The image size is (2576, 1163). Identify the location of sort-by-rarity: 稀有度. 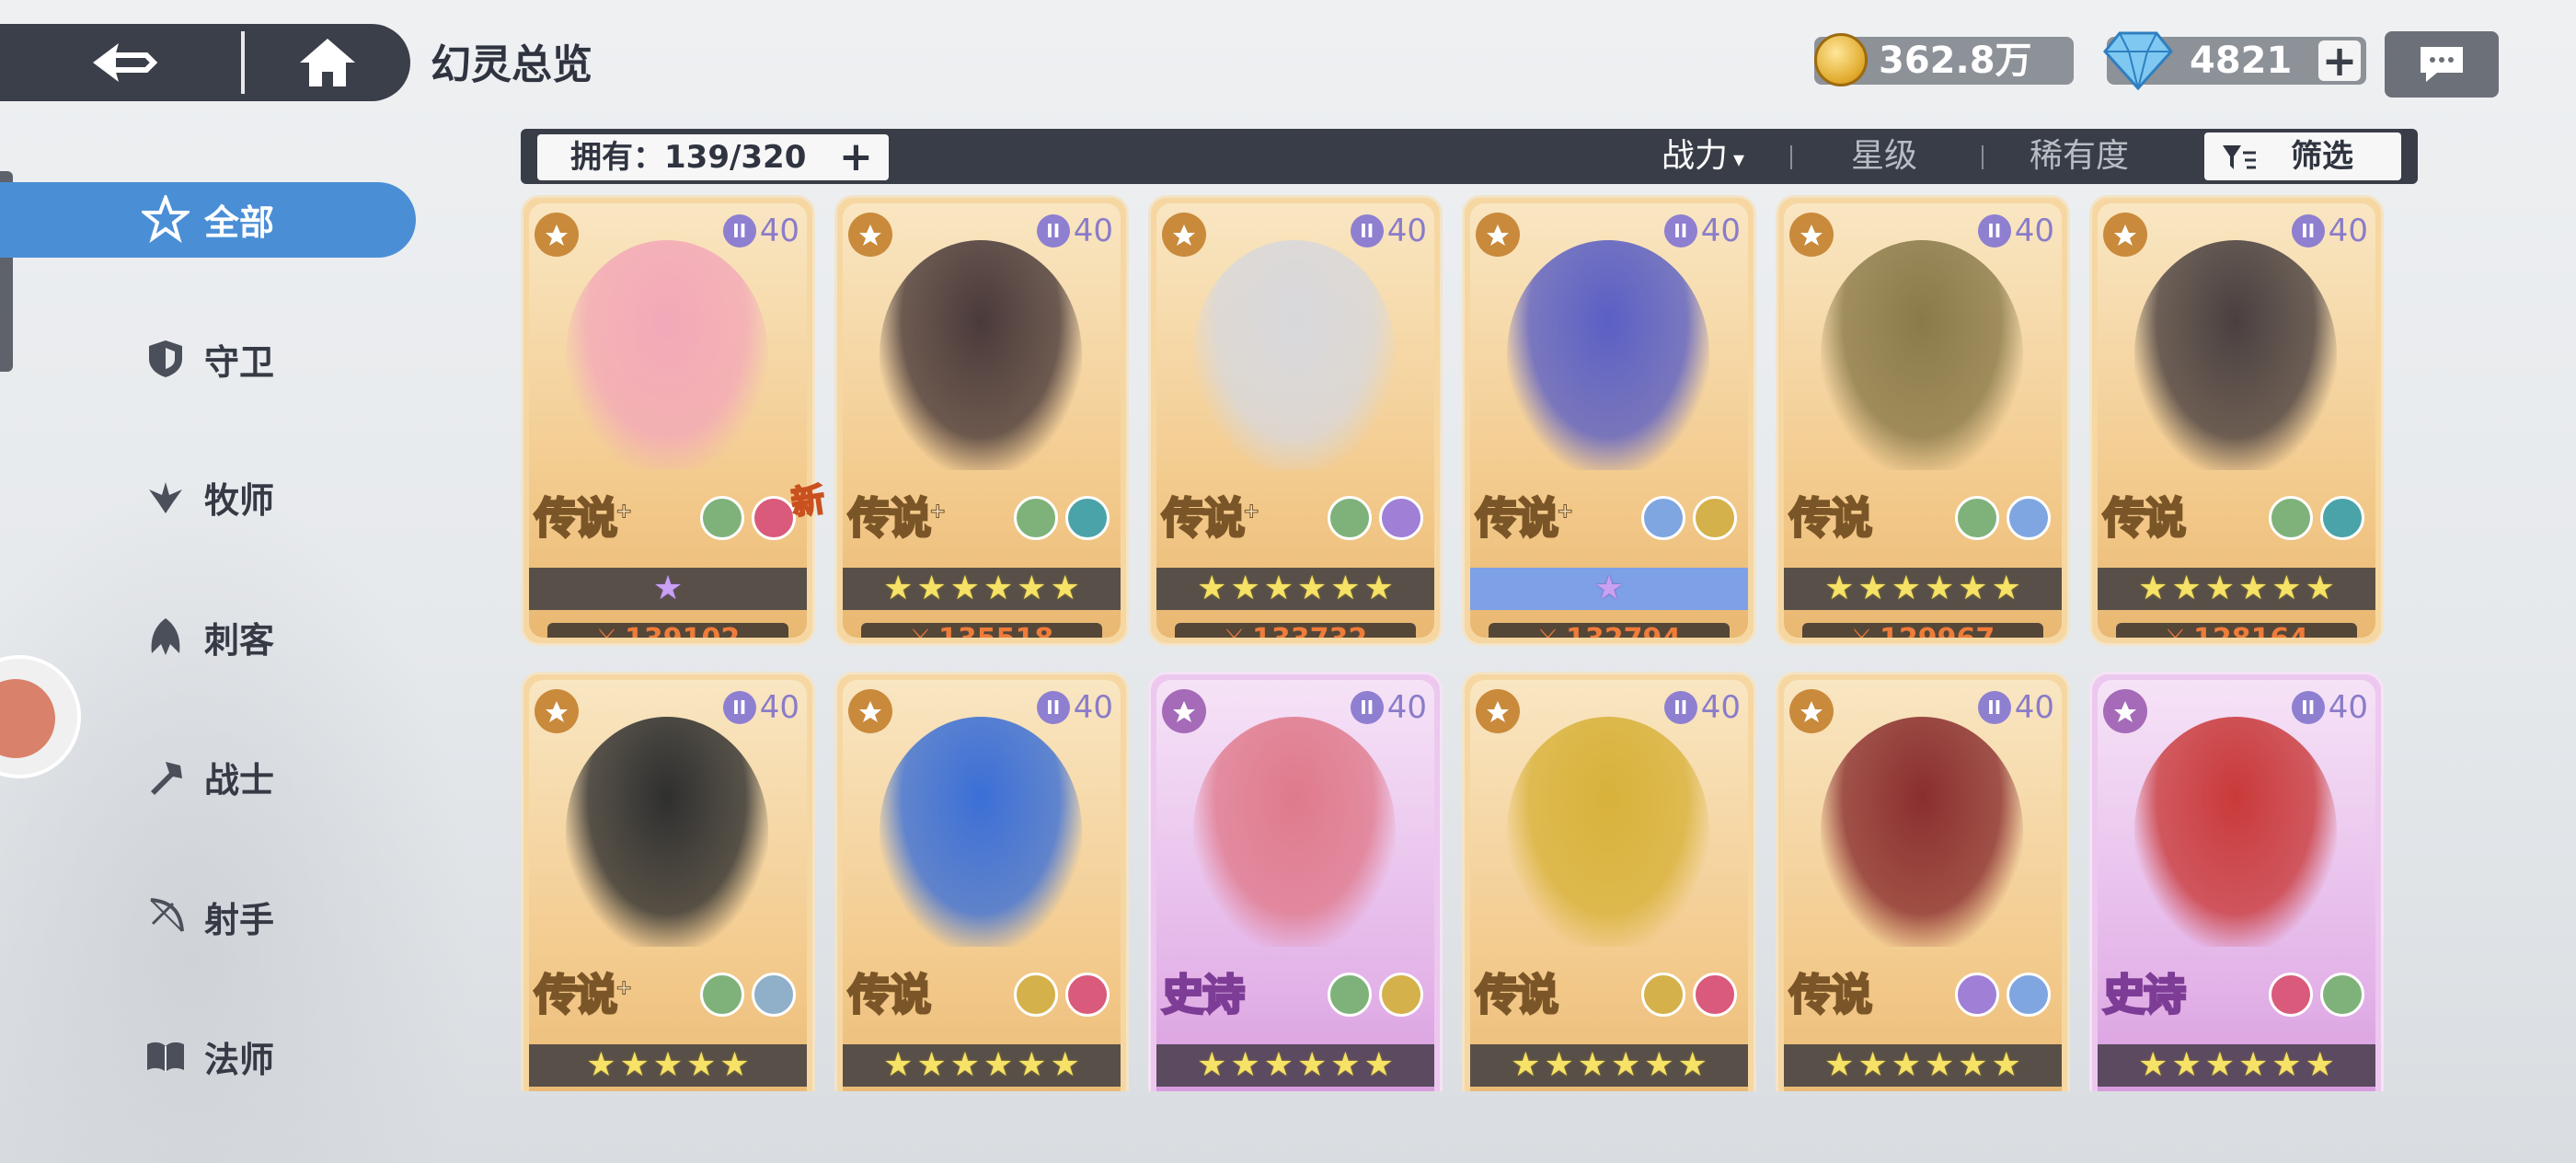
(2079, 157).